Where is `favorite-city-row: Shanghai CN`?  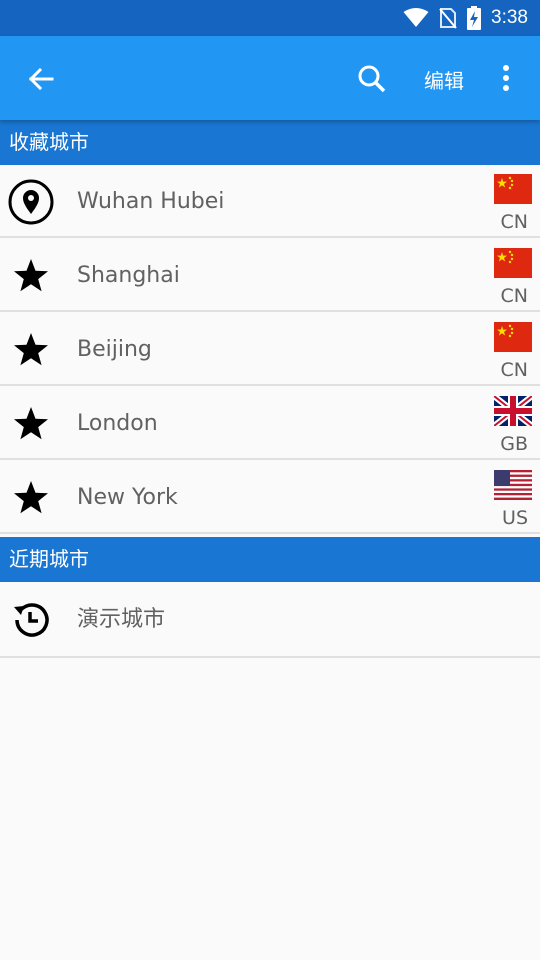
favorite-city-row: Shanghai CN is located at coordinates (270, 275).